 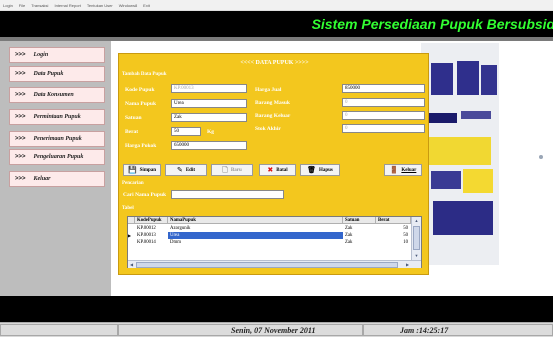 What do you see at coordinates (383, 128) in the screenshot?
I see `stok-akhir-field: 0` at bounding box center [383, 128].